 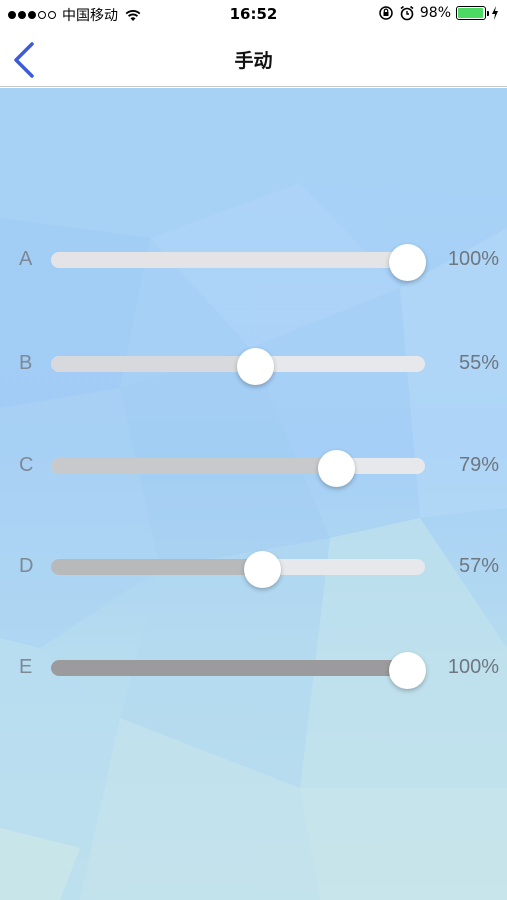 I want to click on slider-row-e: E 100%, so click(x=253, y=668).